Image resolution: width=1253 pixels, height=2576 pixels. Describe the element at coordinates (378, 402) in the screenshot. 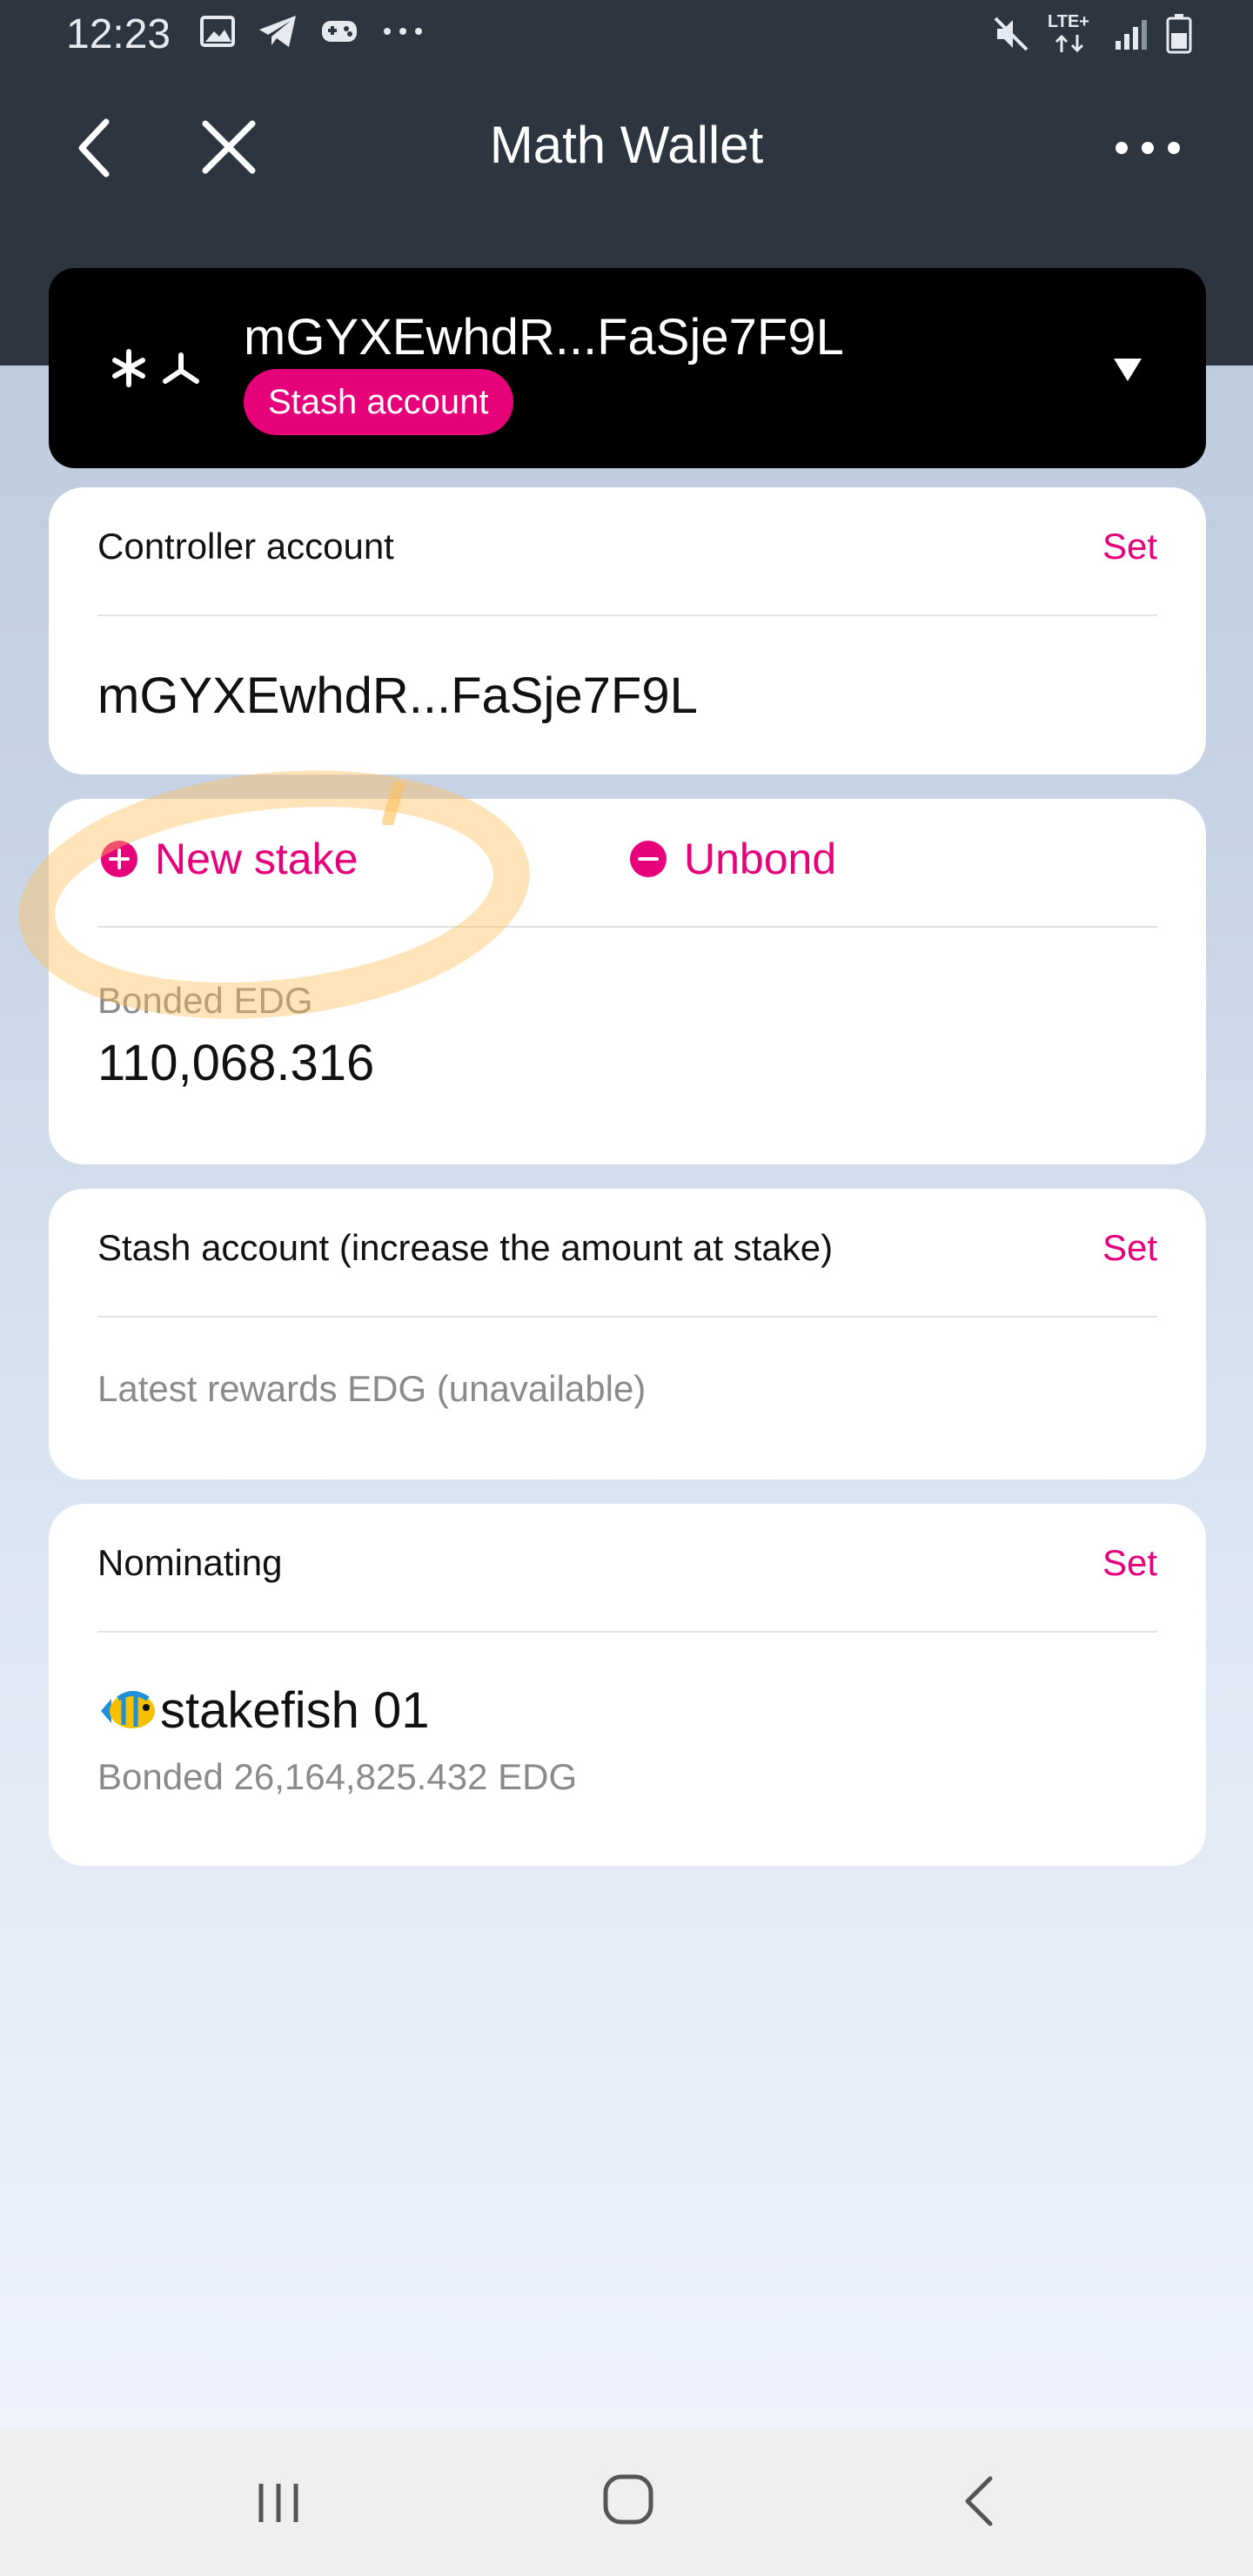

I see `account-type-badge: Stash account` at that location.